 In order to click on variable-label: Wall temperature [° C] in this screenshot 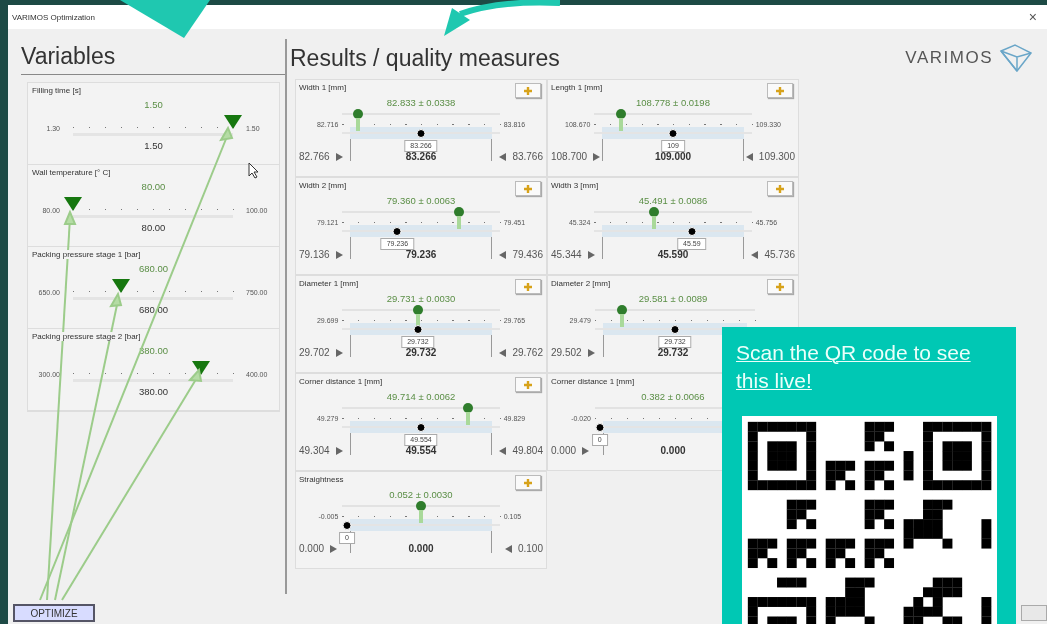, I will do `click(71, 172)`.